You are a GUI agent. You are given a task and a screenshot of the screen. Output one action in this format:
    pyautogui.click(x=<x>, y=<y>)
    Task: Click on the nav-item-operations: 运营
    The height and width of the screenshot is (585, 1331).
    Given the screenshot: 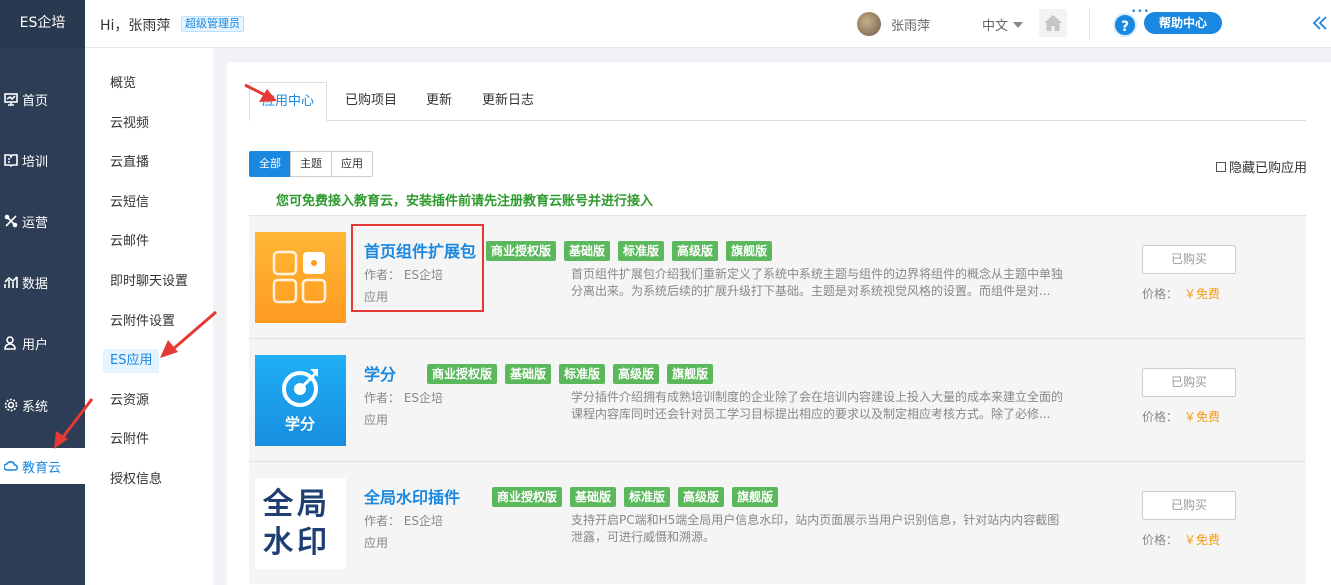 What is the action you would take?
    pyautogui.click(x=42, y=221)
    